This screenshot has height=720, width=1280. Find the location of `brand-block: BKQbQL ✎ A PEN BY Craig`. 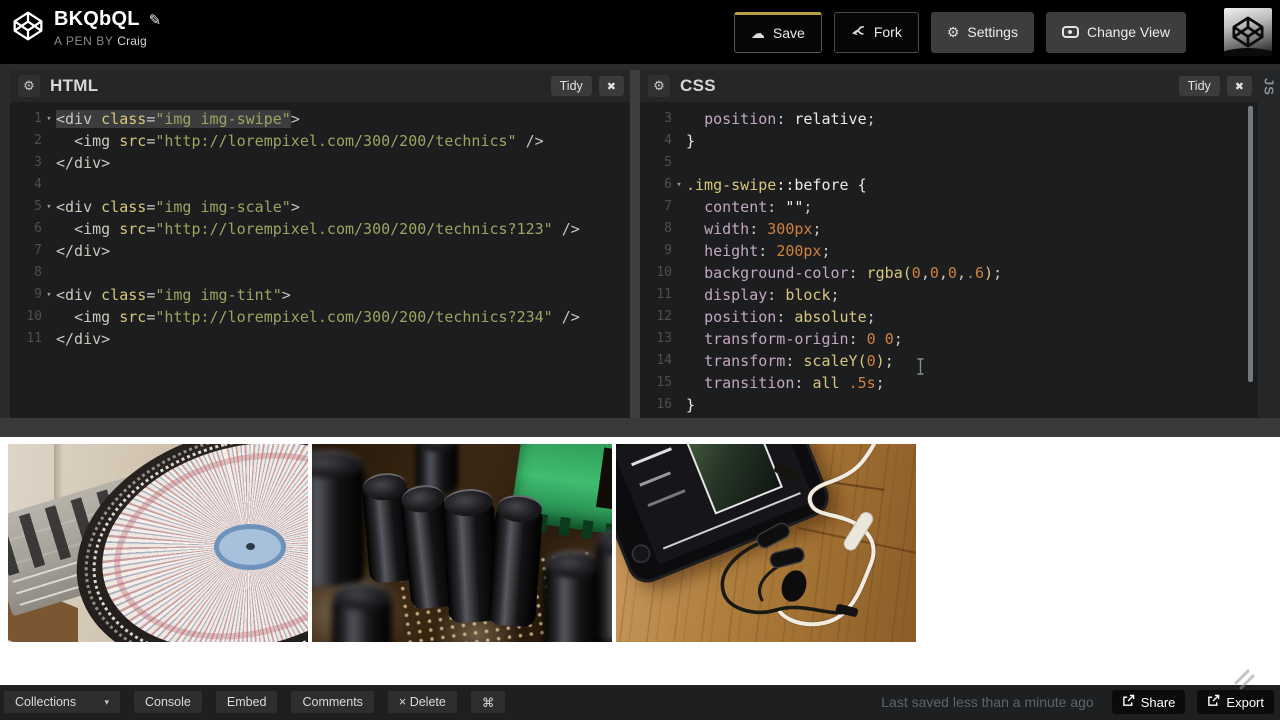

brand-block: BKQbQL ✎ A PEN BY Craig is located at coordinates (86, 28).